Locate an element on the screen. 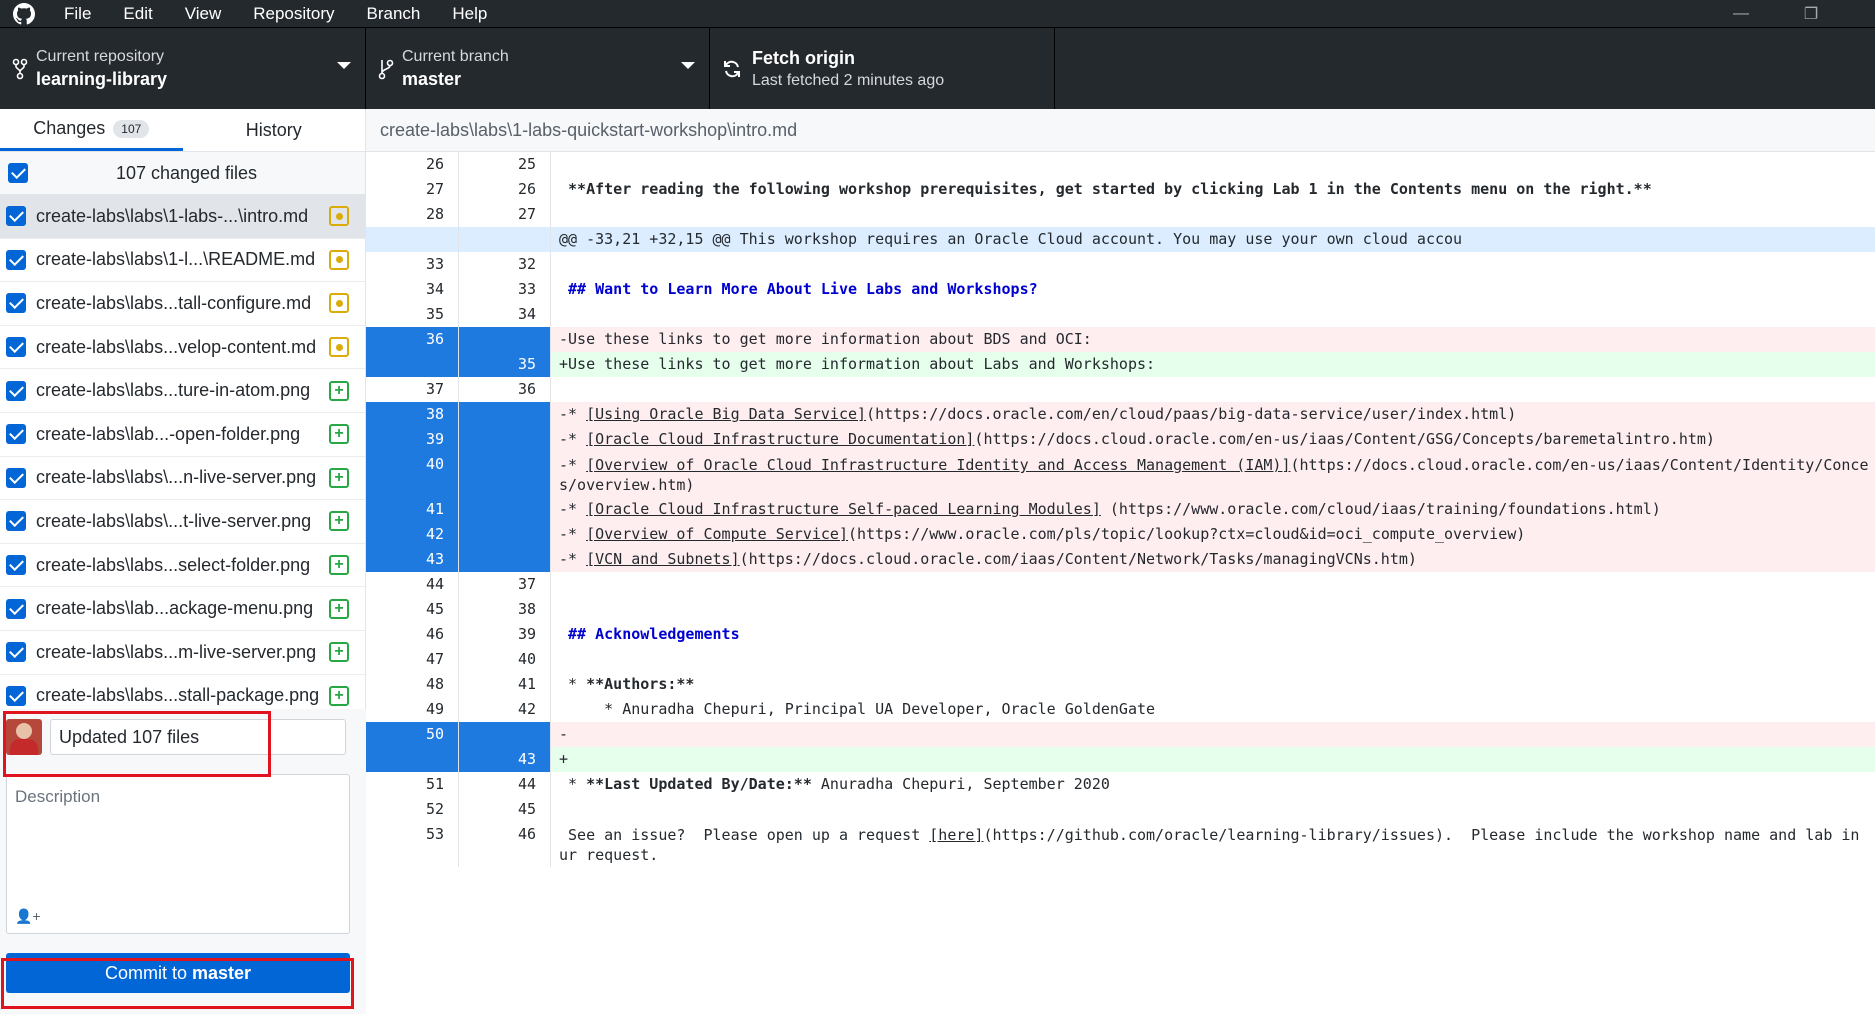 Image resolution: width=1875 pixels, height=1014 pixels. chevron-down-icon is located at coordinates (344, 65).